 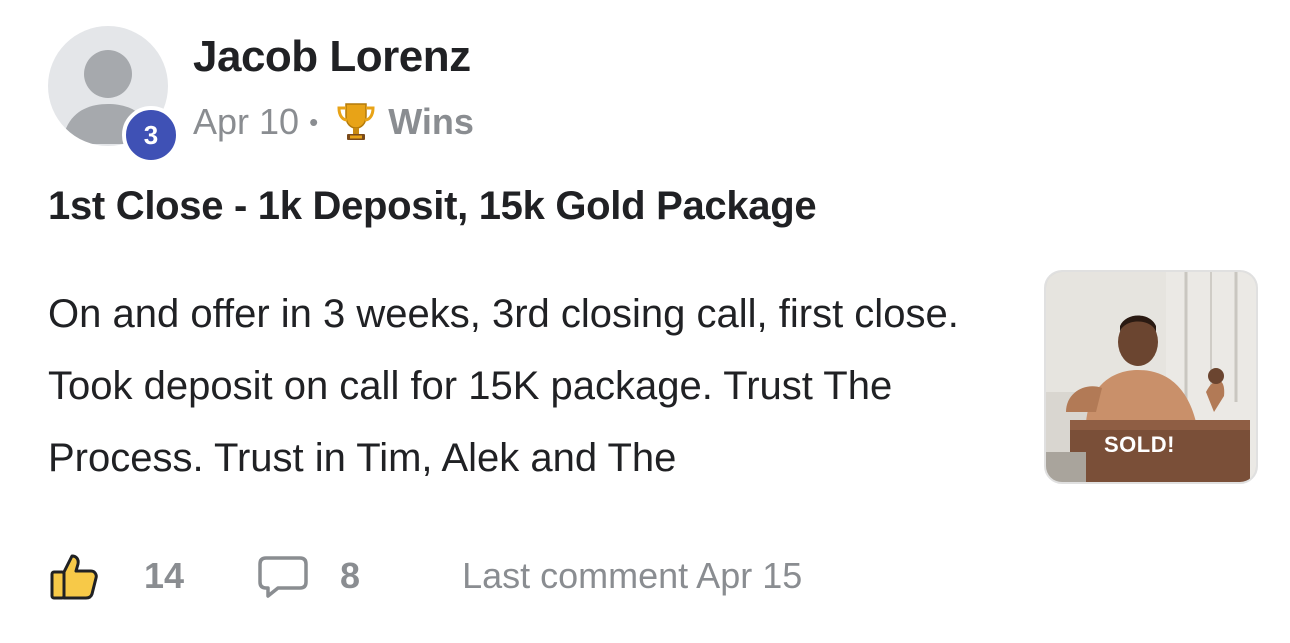 What do you see at coordinates (1139, 444) in the screenshot?
I see `sold-caption: SOLD!` at bounding box center [1139, 444].